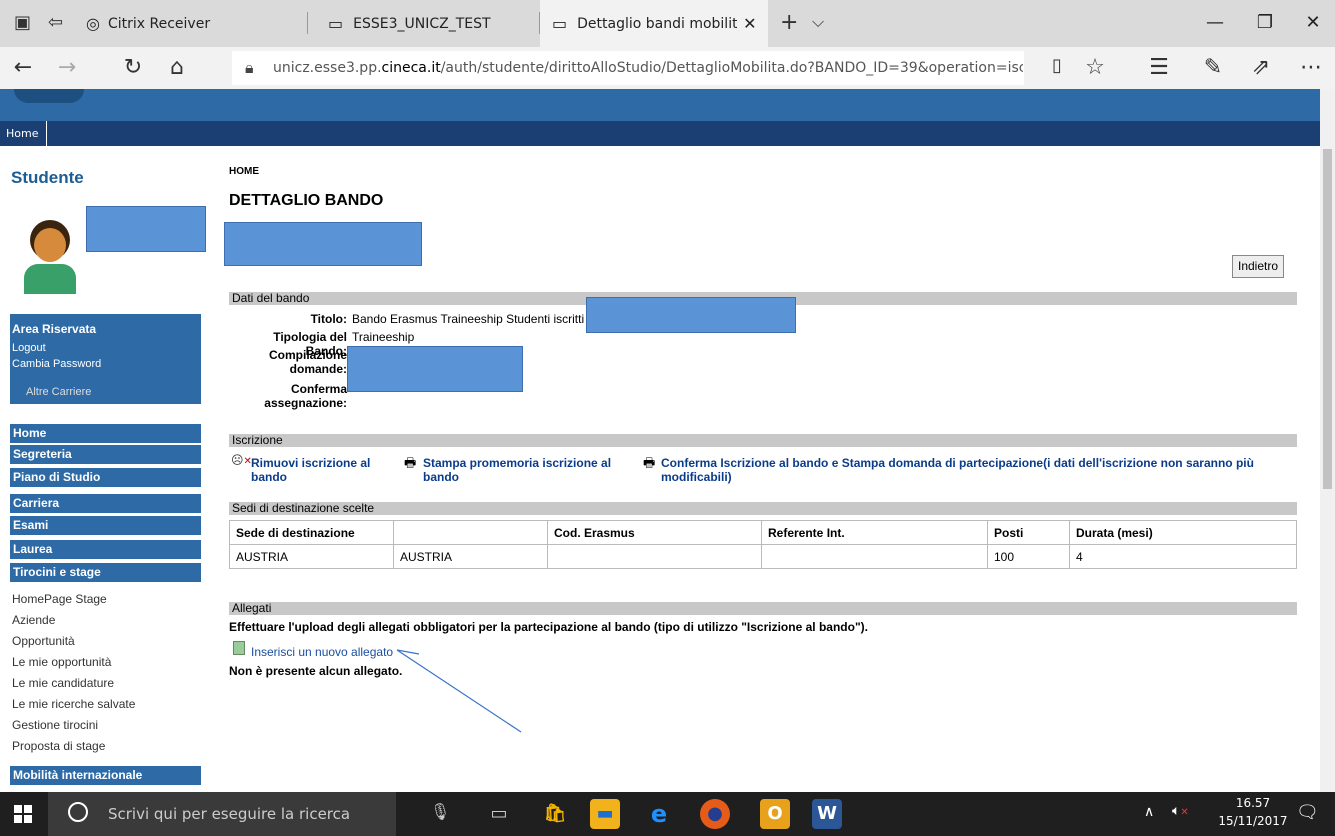  Describe the element at coordinates (410, 462) in the screenshot. I see `printer-icon: 🖶︎` at that location.